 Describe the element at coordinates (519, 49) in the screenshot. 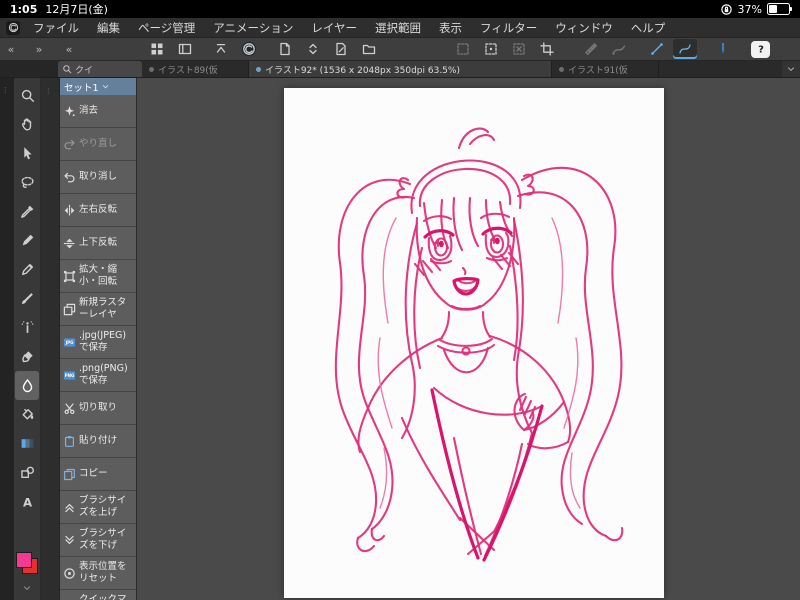

I see `deselect-button` at that location.